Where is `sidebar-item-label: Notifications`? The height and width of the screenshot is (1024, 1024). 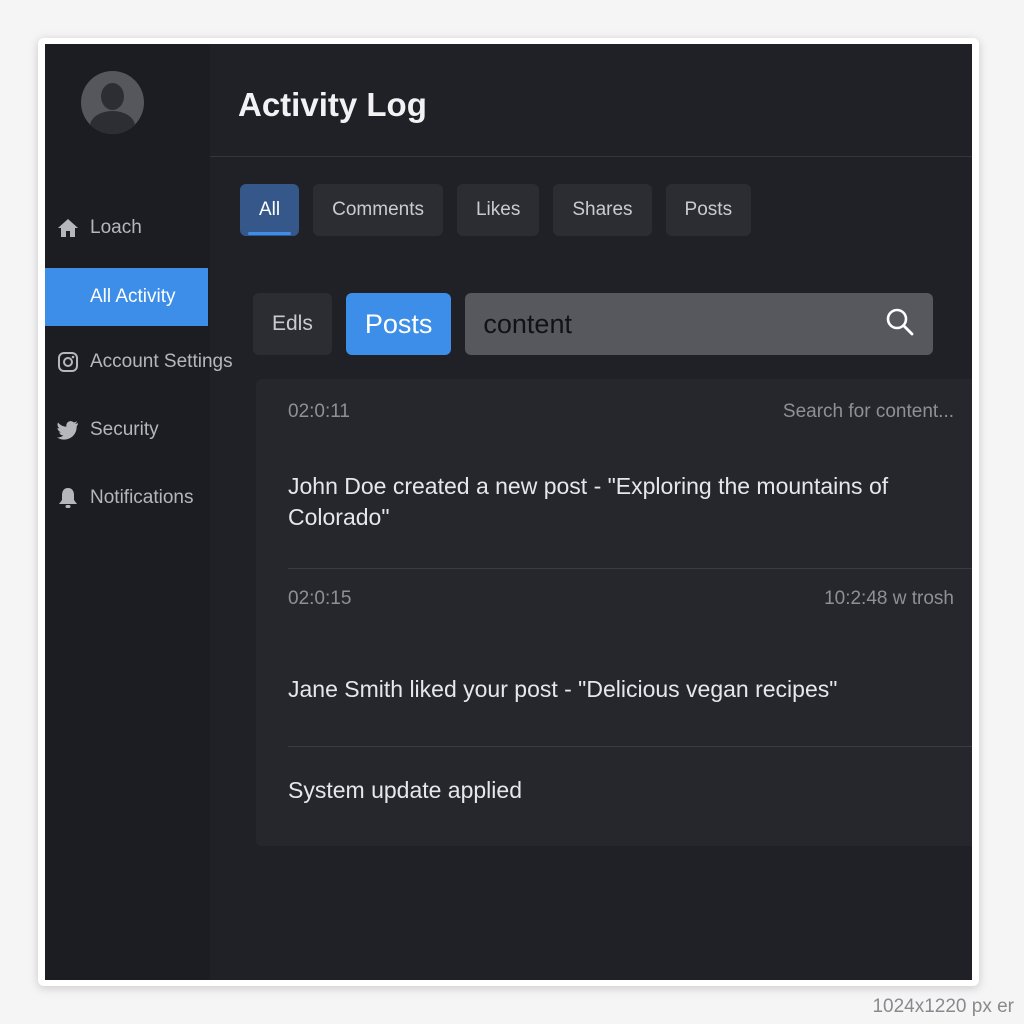
sidebar-item-label: Notifications is located at coordinates (142, 497).